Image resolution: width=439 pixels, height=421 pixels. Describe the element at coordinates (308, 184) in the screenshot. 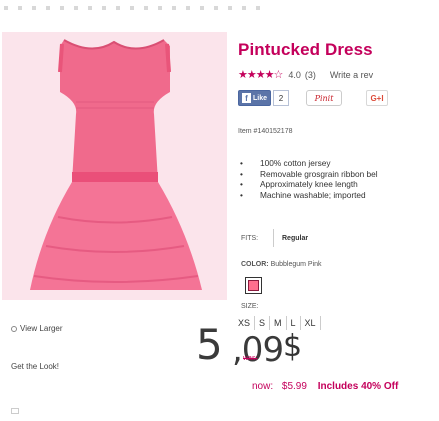

I see `feature-item: Approximately knee length` at that location.